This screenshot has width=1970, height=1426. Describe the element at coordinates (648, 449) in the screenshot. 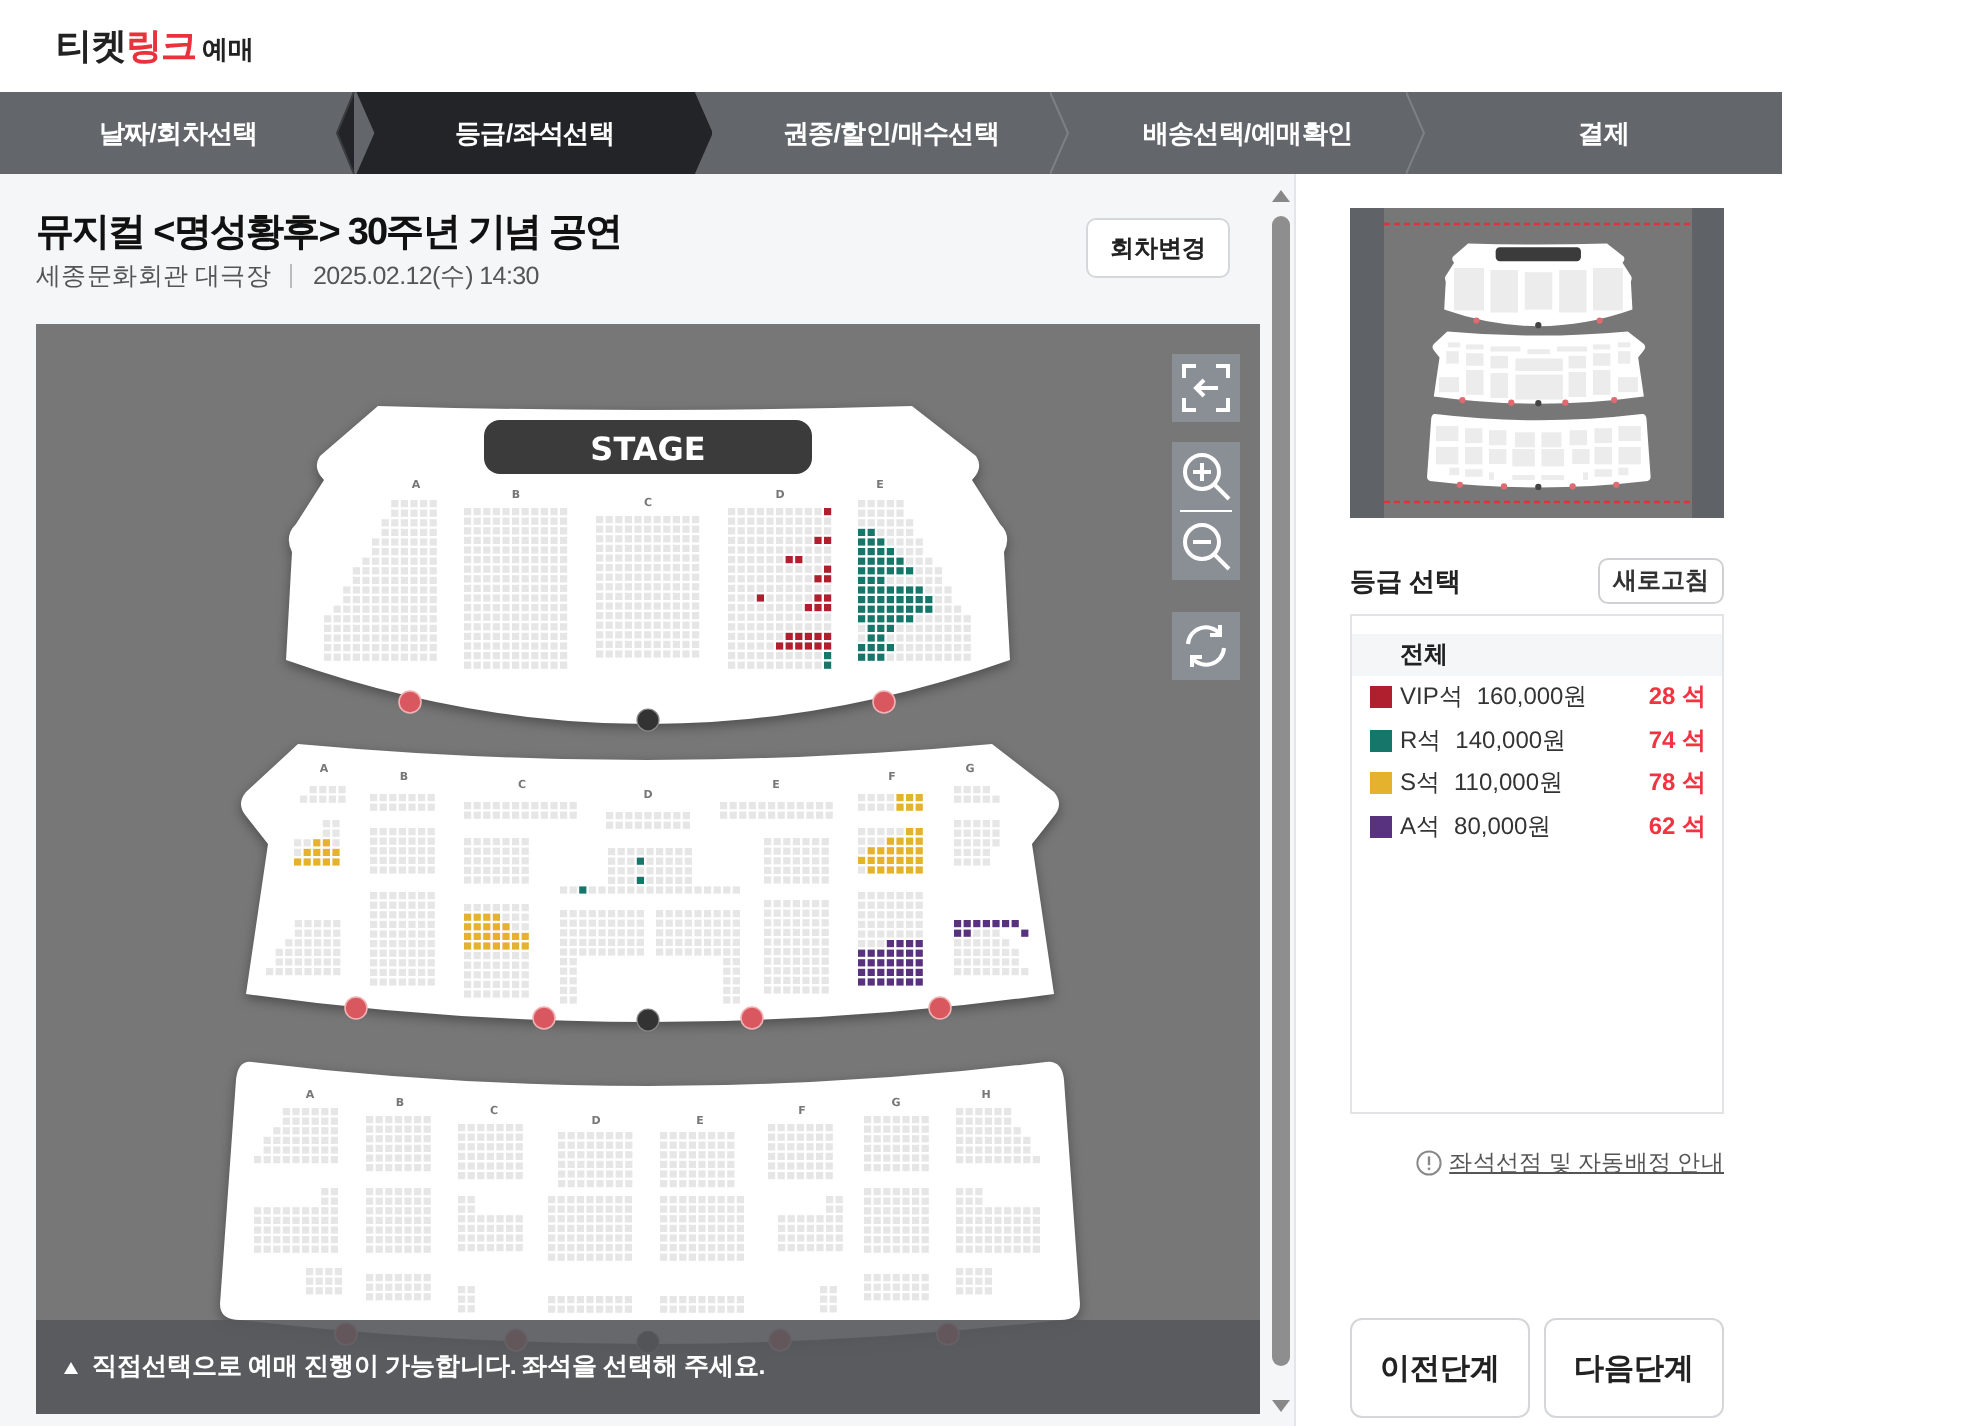

I see `stage-label: STAGE` at that location.